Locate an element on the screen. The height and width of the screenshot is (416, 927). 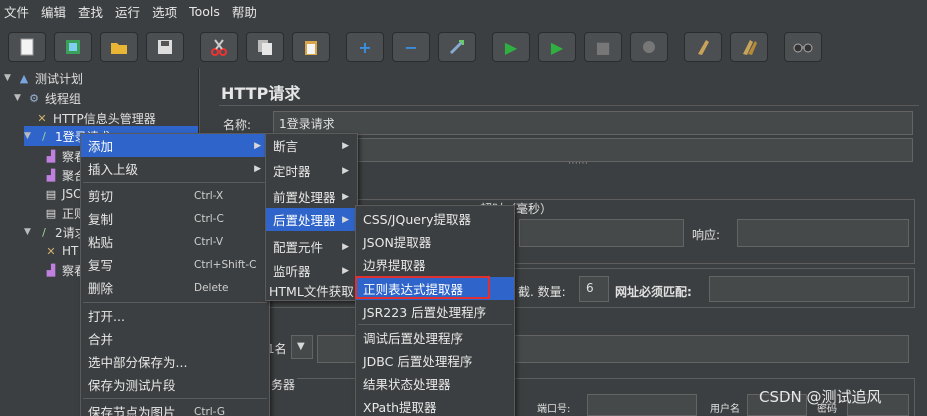
menu-item-label: 复制 is located at coordinates (101, 219).